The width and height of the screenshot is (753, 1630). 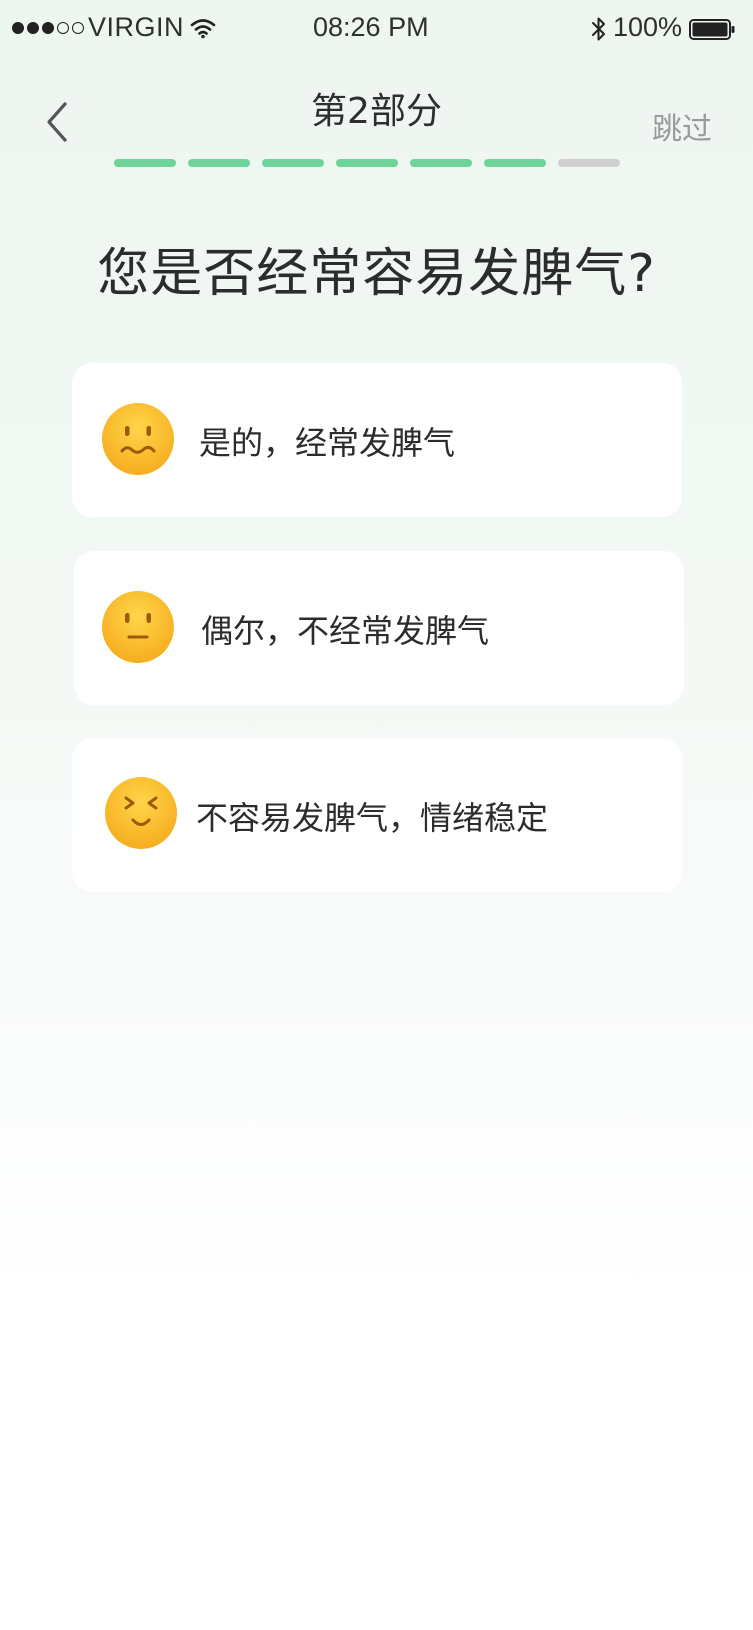 I want to click on worried-face-icon, so click(x=138, y=439).